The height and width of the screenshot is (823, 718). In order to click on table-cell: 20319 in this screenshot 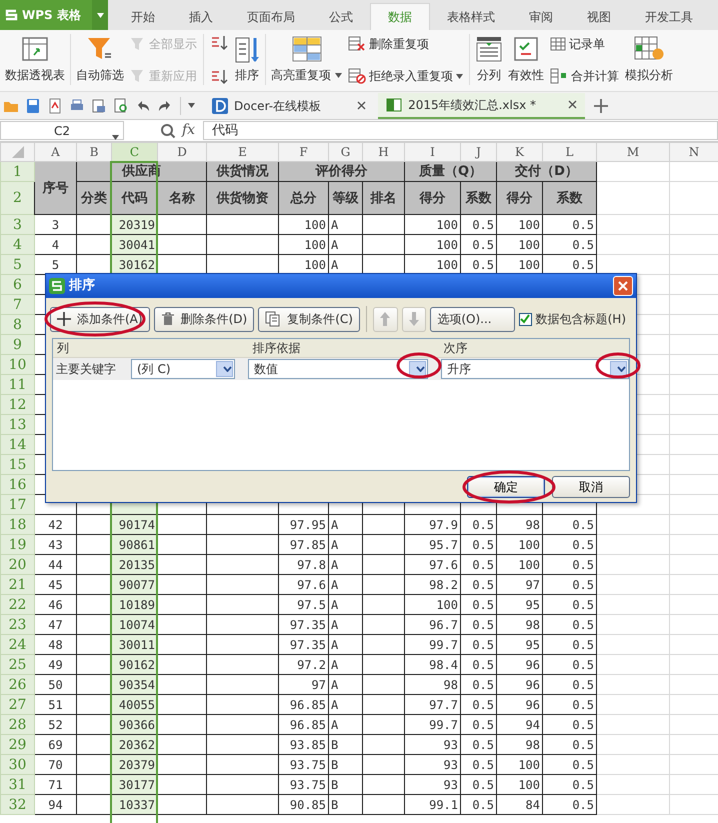, I will do `click(135, 224)`.